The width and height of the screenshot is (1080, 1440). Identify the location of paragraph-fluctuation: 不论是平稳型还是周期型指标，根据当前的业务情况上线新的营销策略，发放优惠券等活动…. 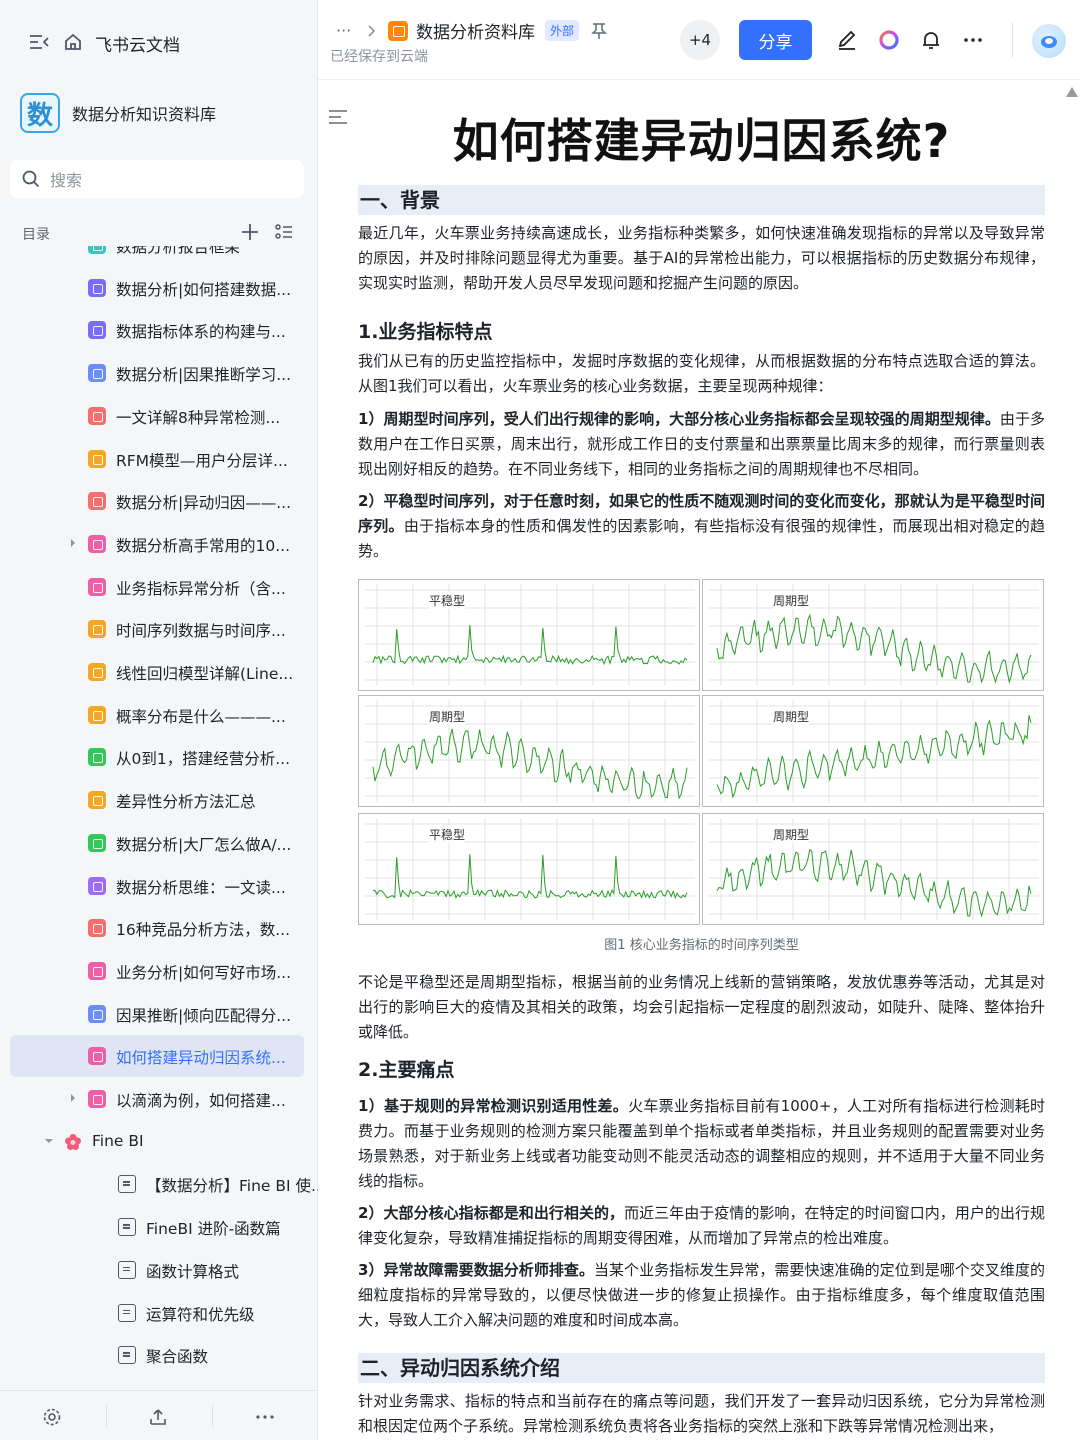
(701, 1007).